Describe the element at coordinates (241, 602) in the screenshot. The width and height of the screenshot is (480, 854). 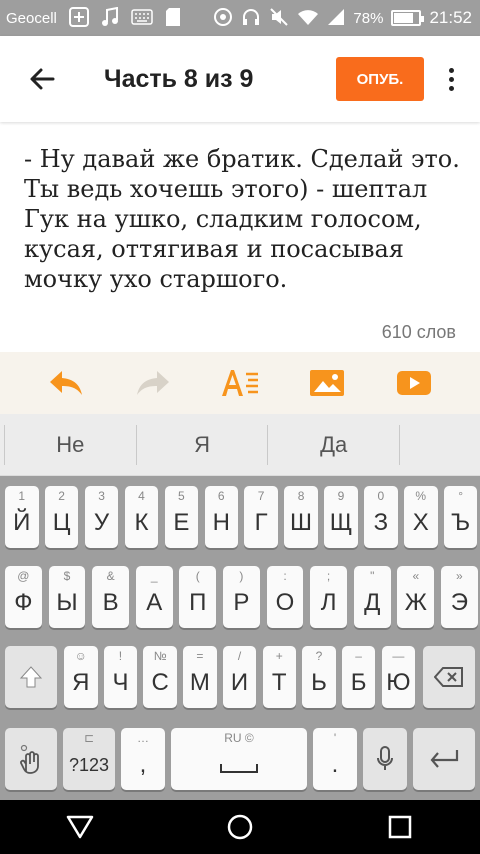
I see `key-label: Р` at that location.